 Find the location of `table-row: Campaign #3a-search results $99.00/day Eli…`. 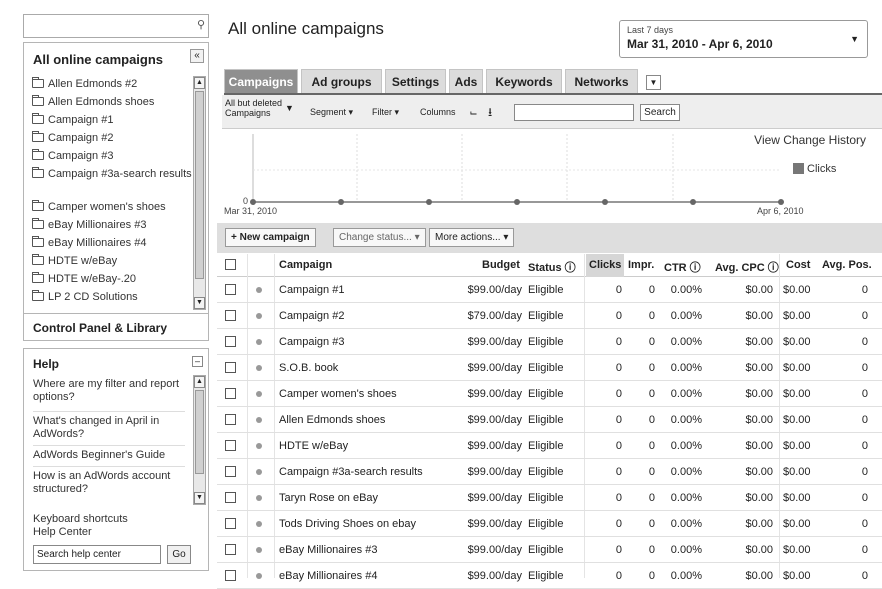

table-row: Campaign #3a-search results $99.00/day Eli… is located at coordinates (549, 472).